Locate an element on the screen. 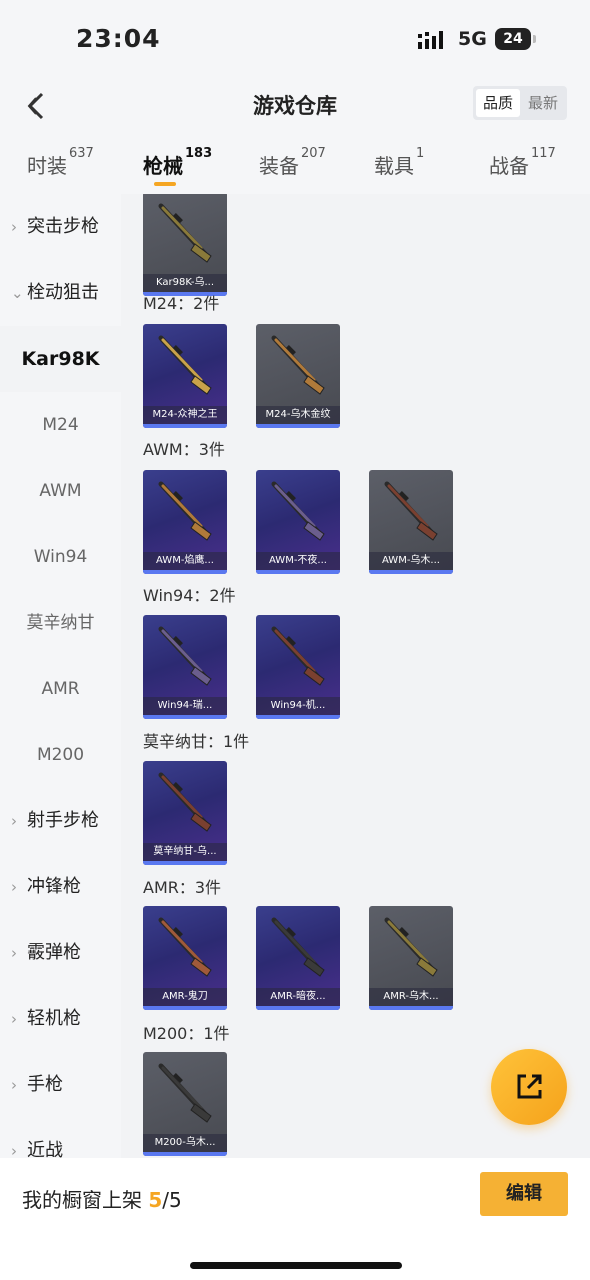  sidebar-item-label: Kar98K is located at coordinates (60, 359).